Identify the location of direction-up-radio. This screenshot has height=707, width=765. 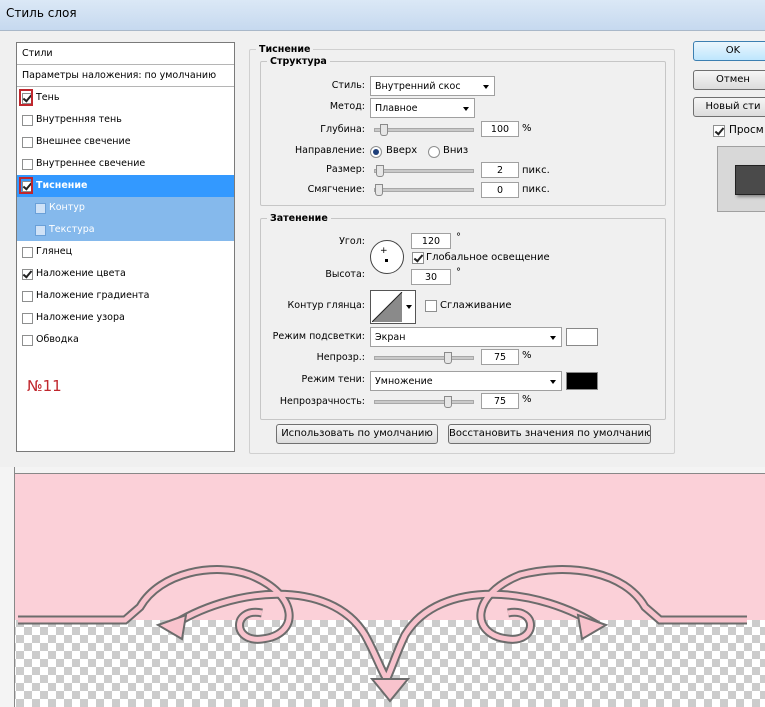
(376, 152).